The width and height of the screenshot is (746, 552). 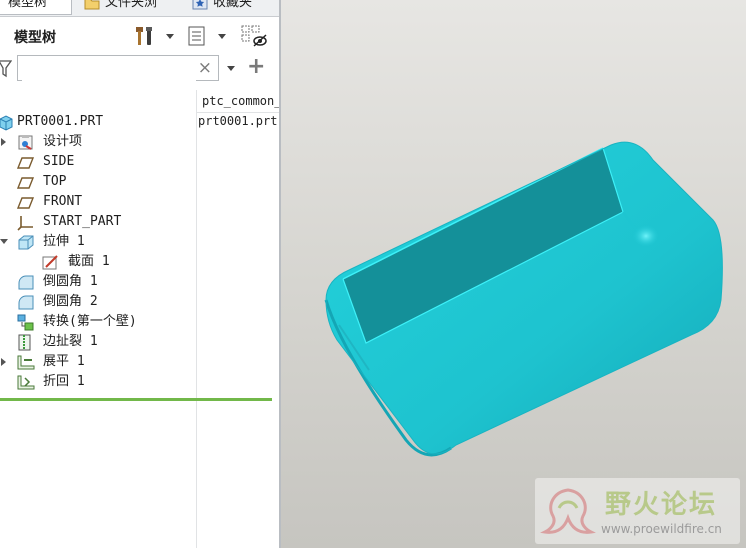 I want to click on tab-folder-browser: 文件夹浏, so click(x=120, y=7).